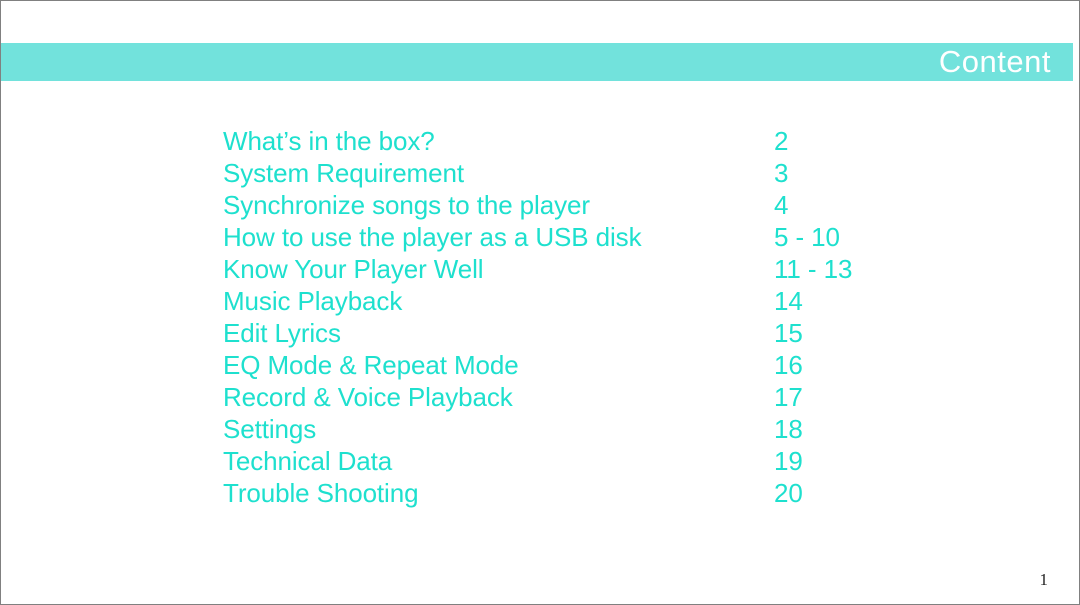  I want to click on toc-entry-title: What’s in the box?, so click(329, 141).